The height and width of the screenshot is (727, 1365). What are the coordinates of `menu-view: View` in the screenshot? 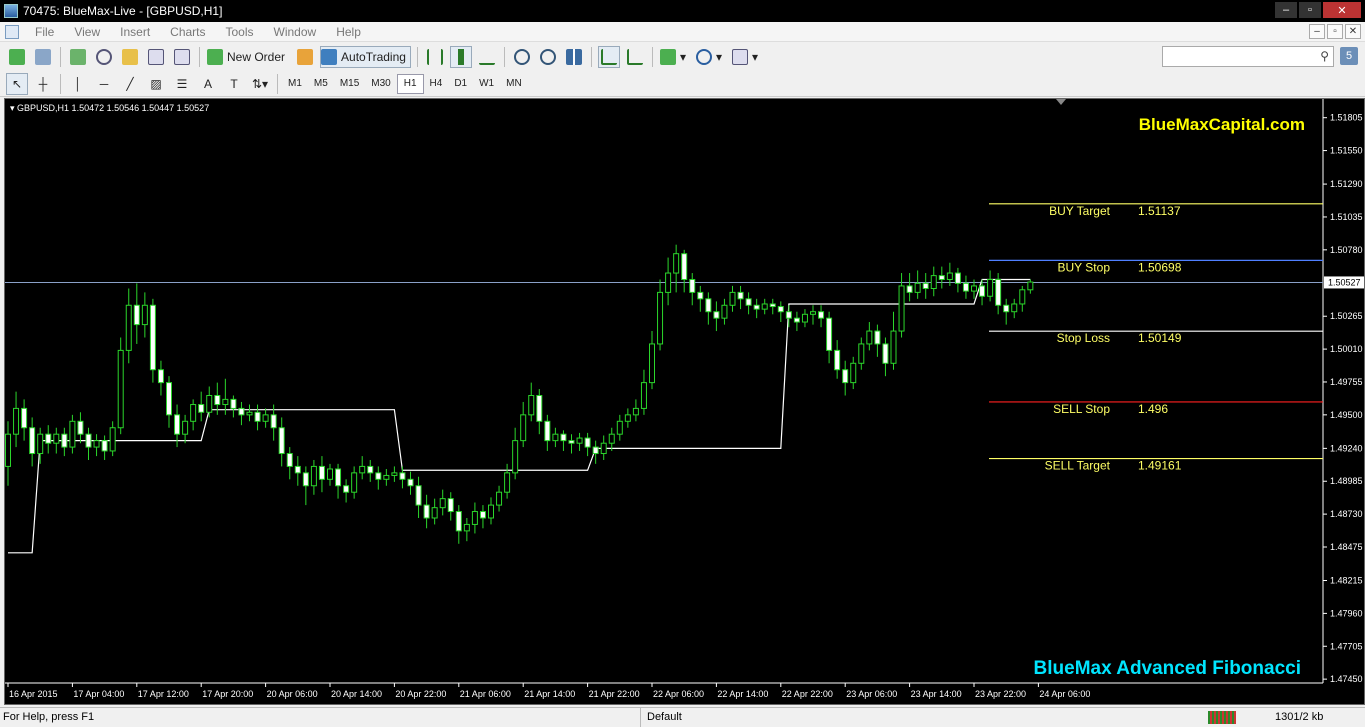 It's located at (87, 32).